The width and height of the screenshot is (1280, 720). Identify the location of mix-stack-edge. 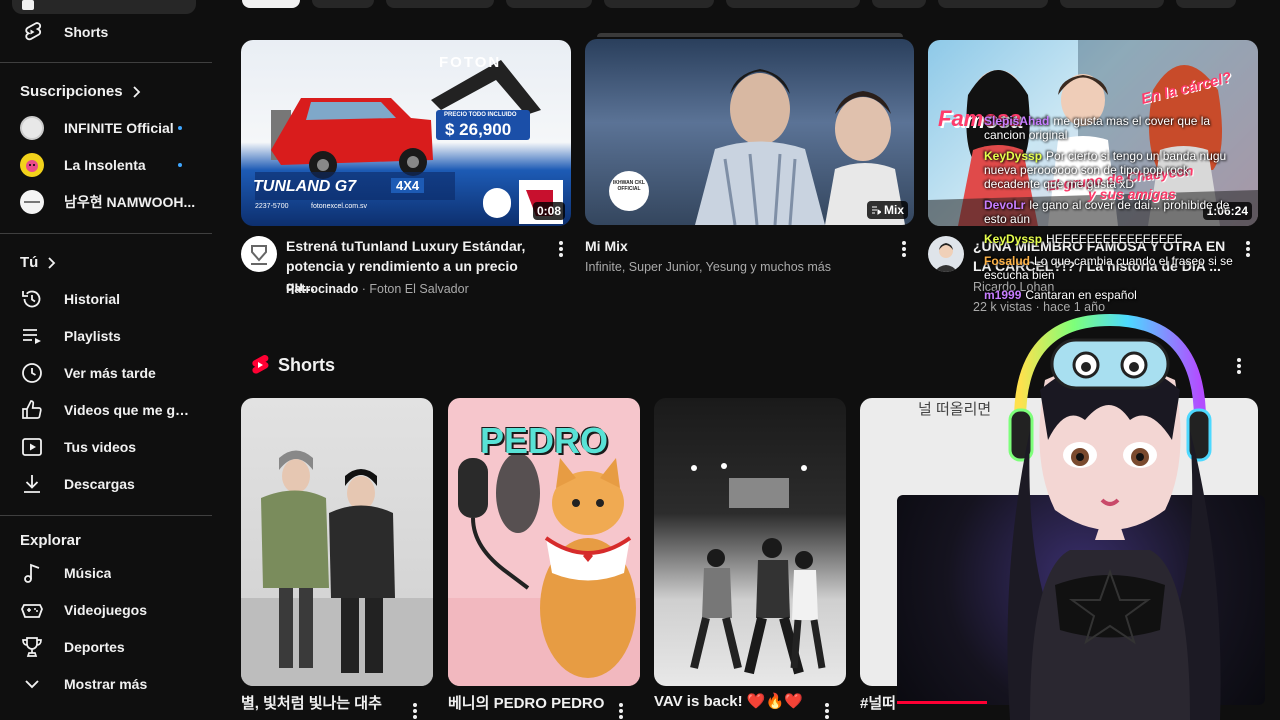
(750, 35).